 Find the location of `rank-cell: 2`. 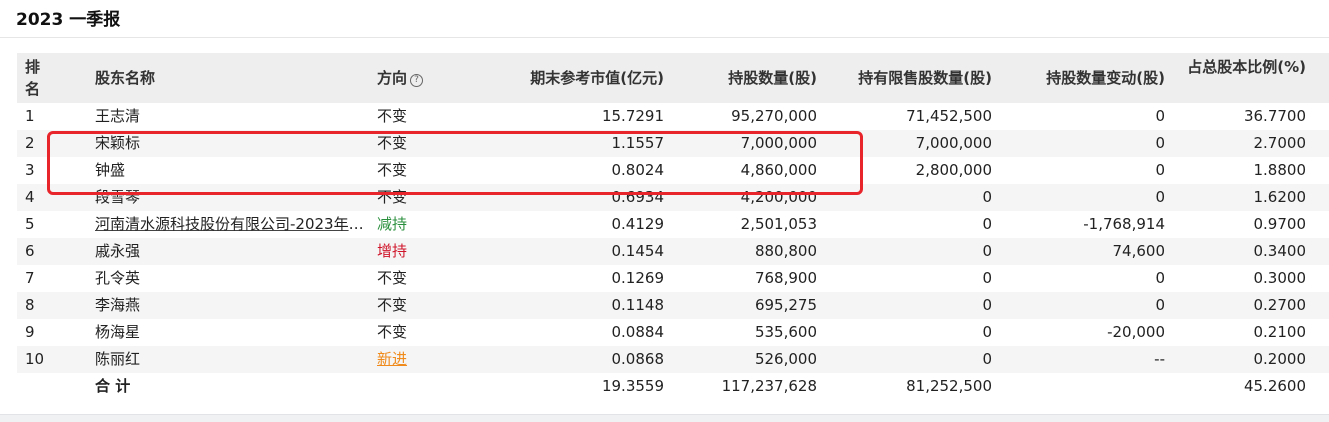

rank-cell: 2 is located at coordinates (30, 143).